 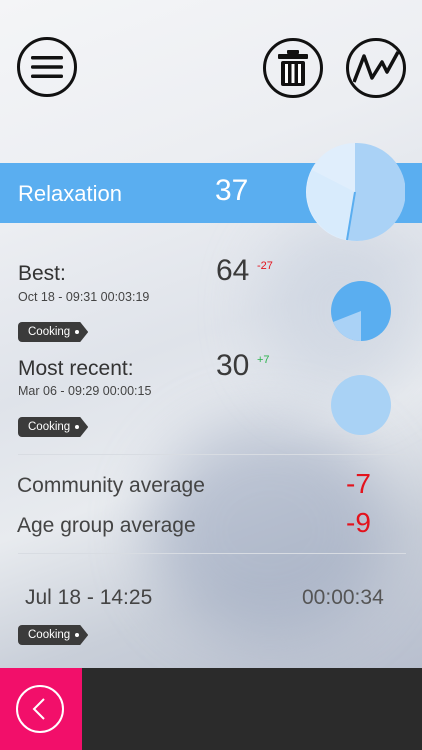 I want to click on best-tag: Cooking, so click(x=53, y=332).